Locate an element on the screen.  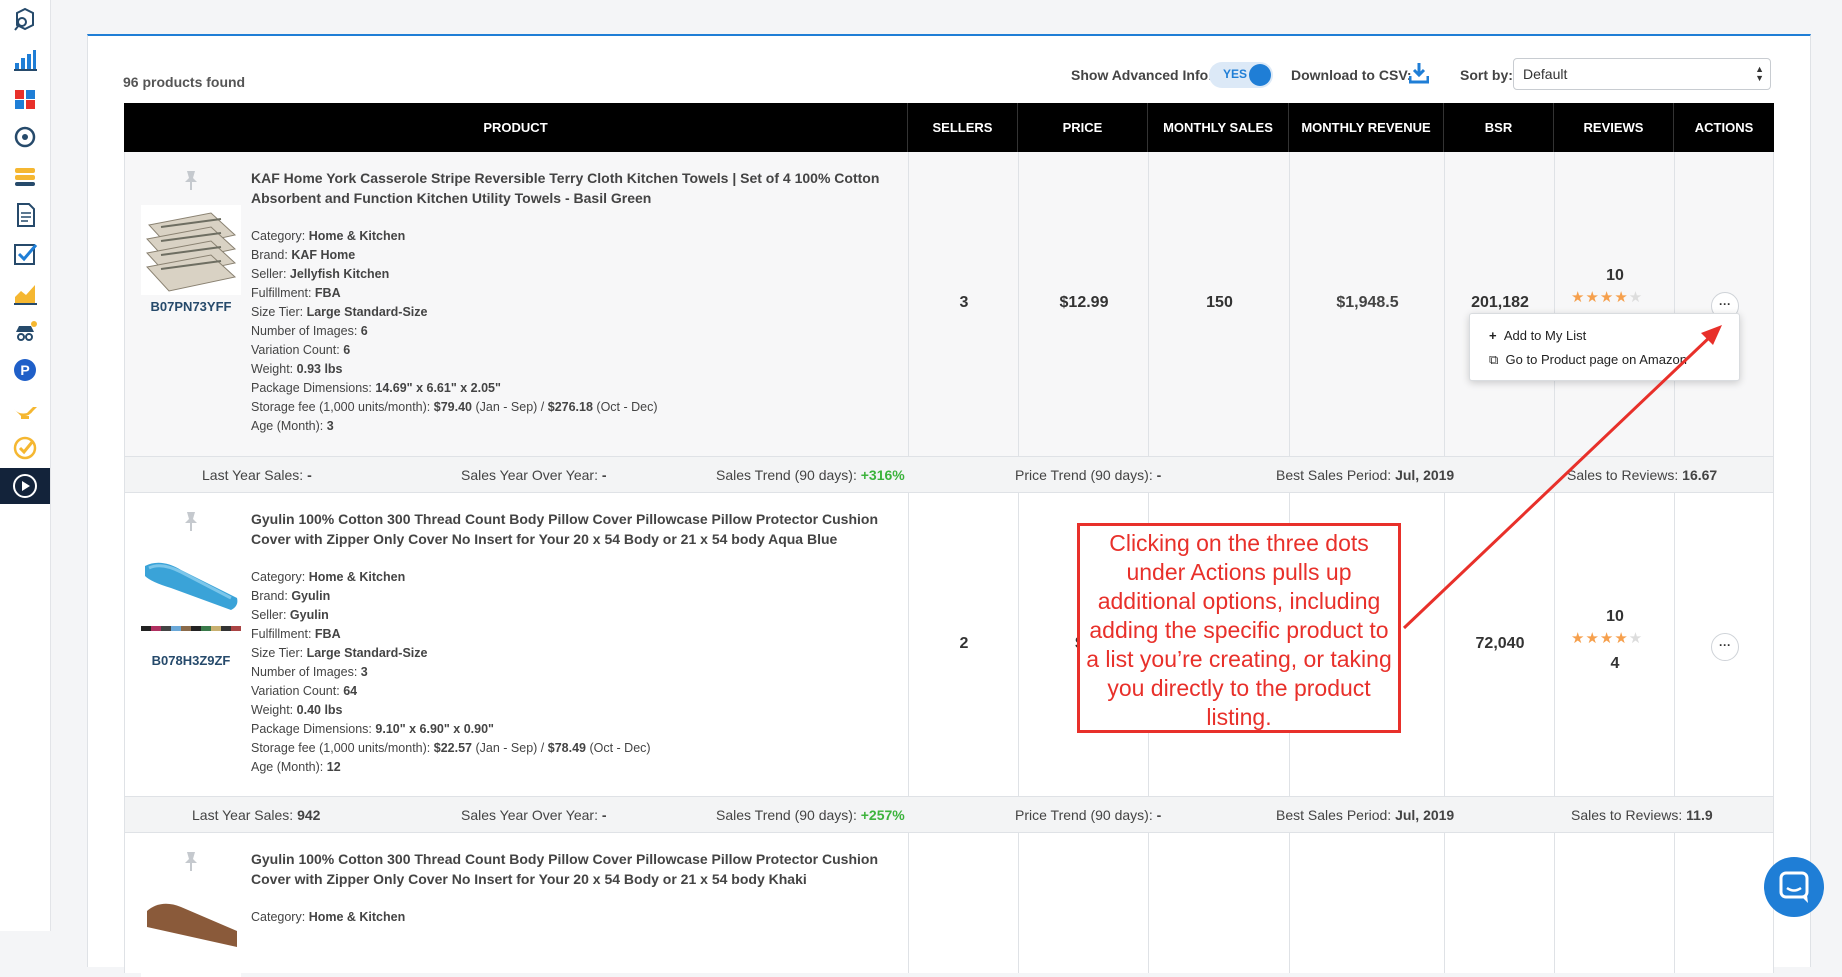
spy-icon is located at coordinates (26, 331).